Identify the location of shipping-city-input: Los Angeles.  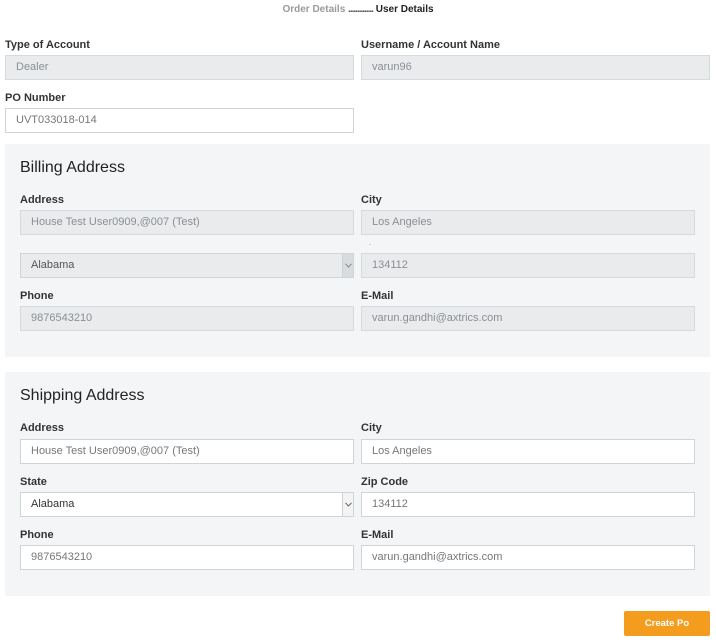
(528, 451).